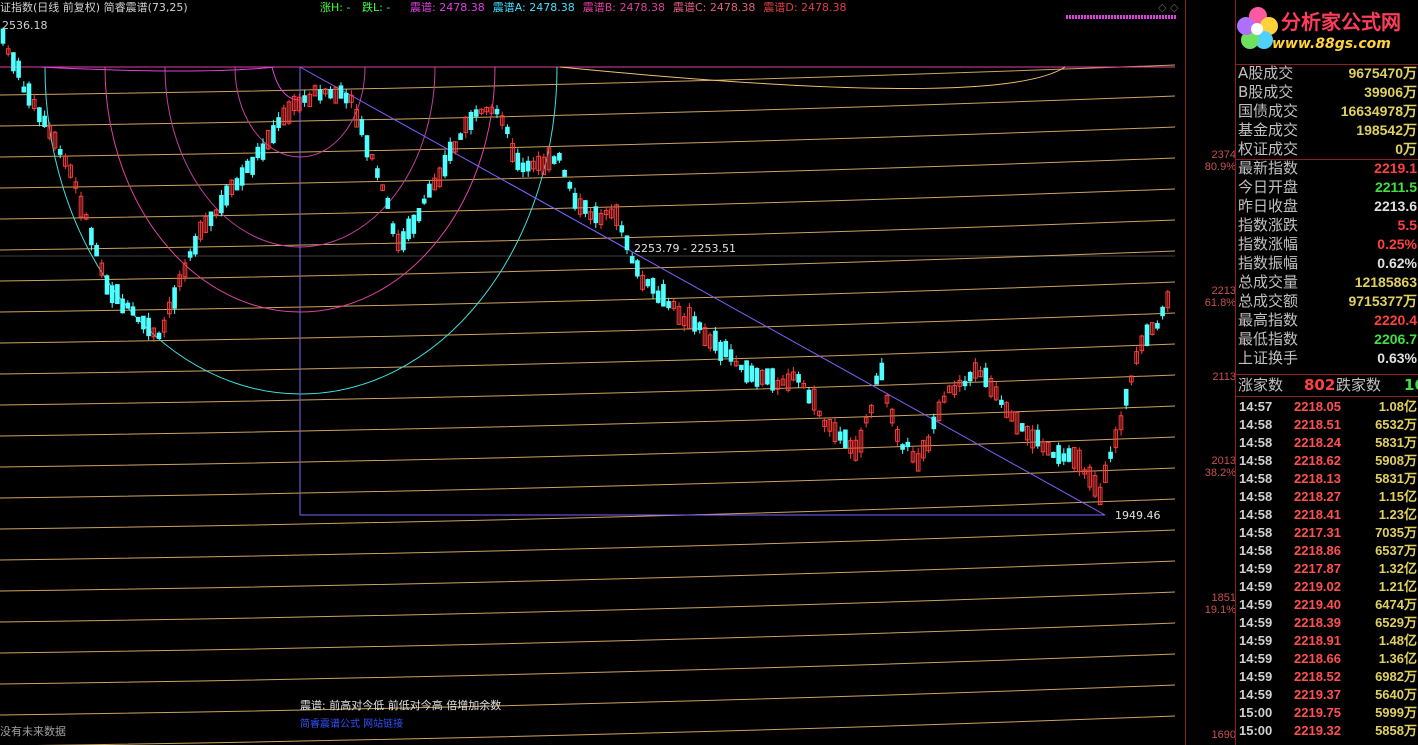 Image resolution: width=1418 pixels, height=745 pixels. What do you see at coordinates (1256, 730) in the screenshot?
I see `tick-time: 15:00` at bounding box center [1256, 730].